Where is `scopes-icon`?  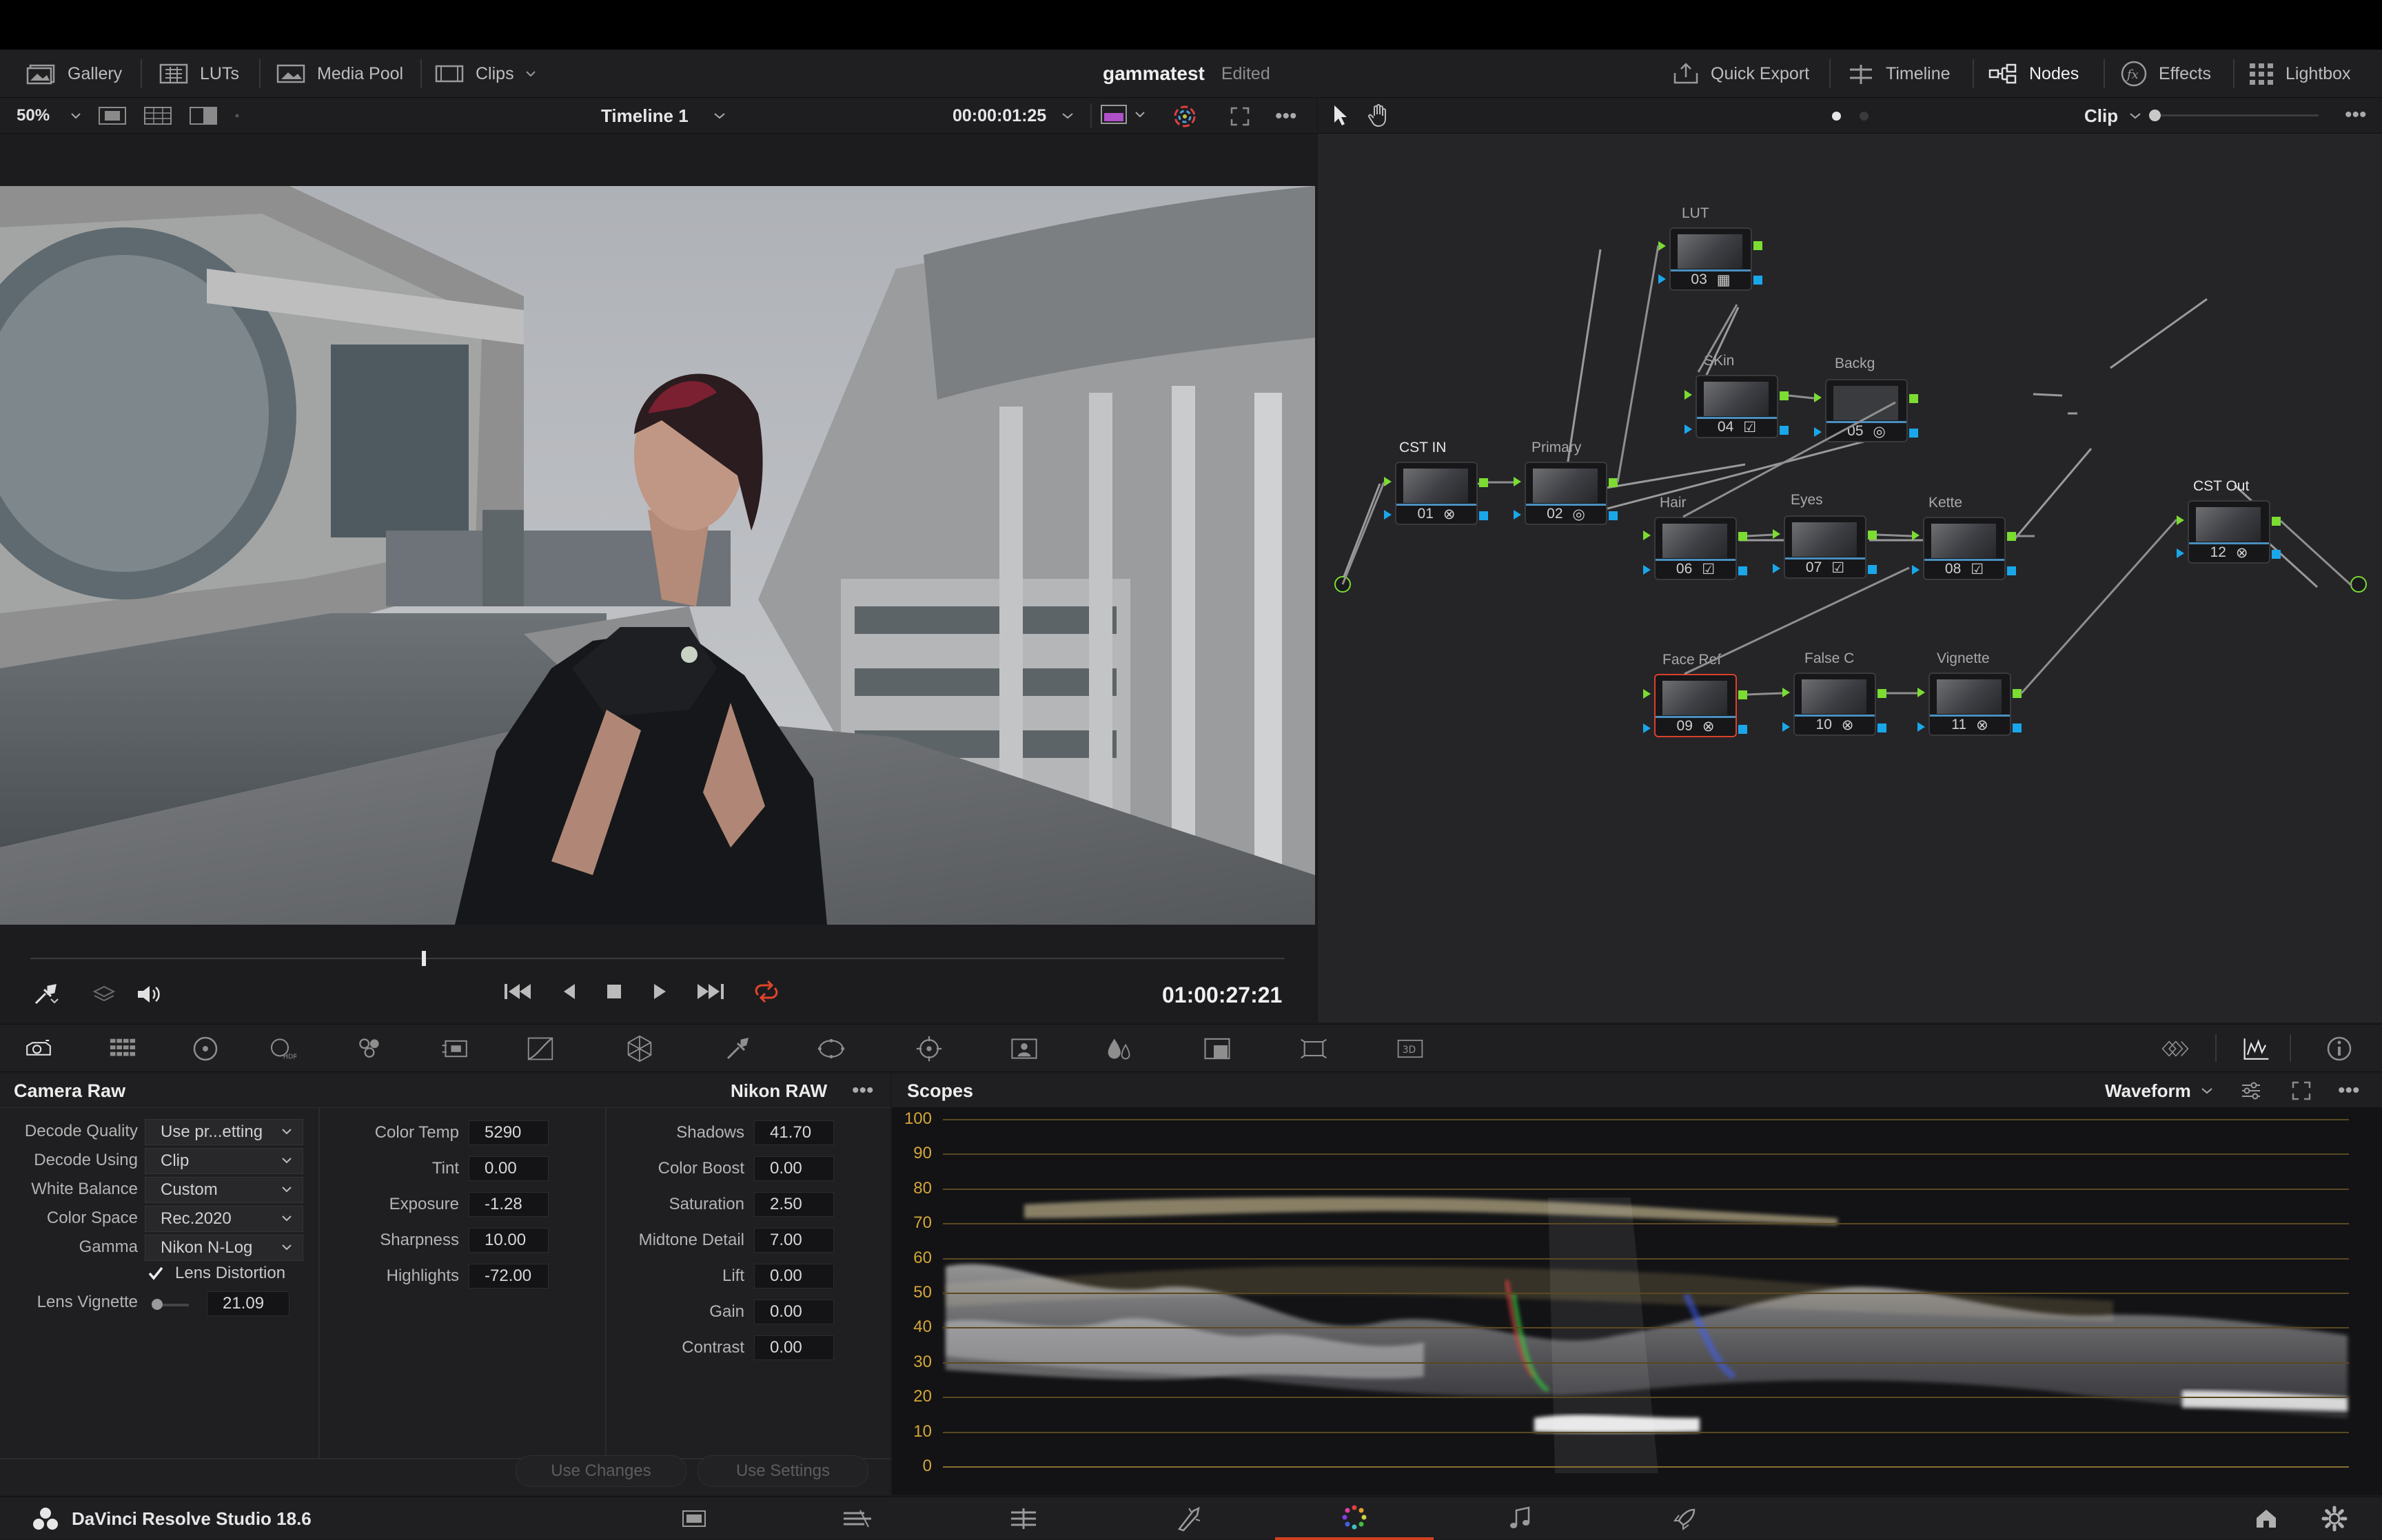 scopes-icon is located at coordinates (2256, 1048).